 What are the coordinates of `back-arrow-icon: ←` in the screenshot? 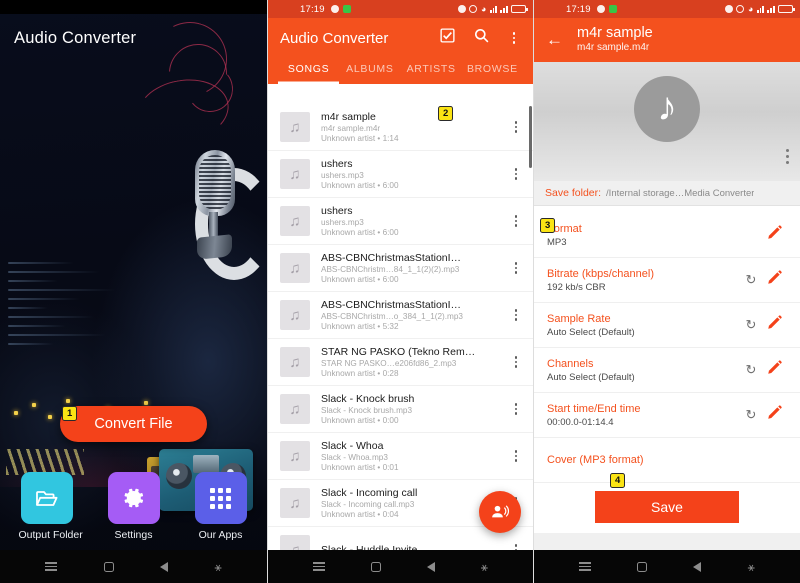 It's located at (554, 39).